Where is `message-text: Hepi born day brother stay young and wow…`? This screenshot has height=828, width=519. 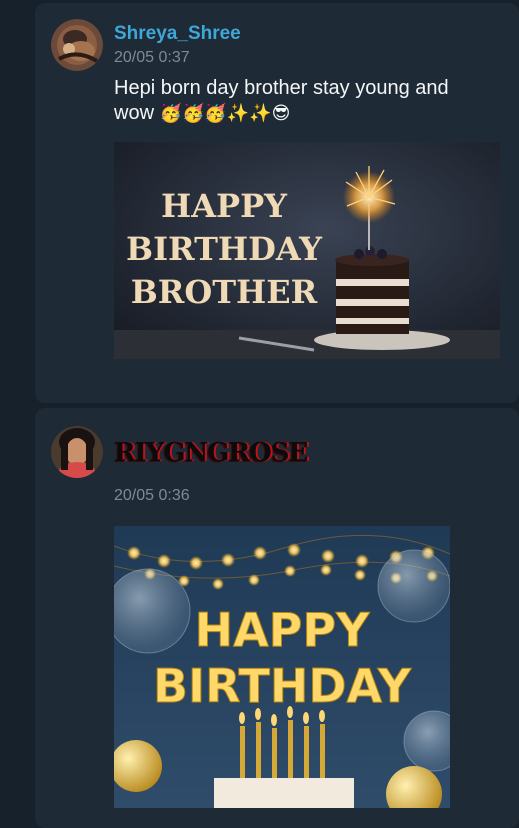 message-text: Hepi born day brother stay young and wow… is located at coordinates (304, 101).